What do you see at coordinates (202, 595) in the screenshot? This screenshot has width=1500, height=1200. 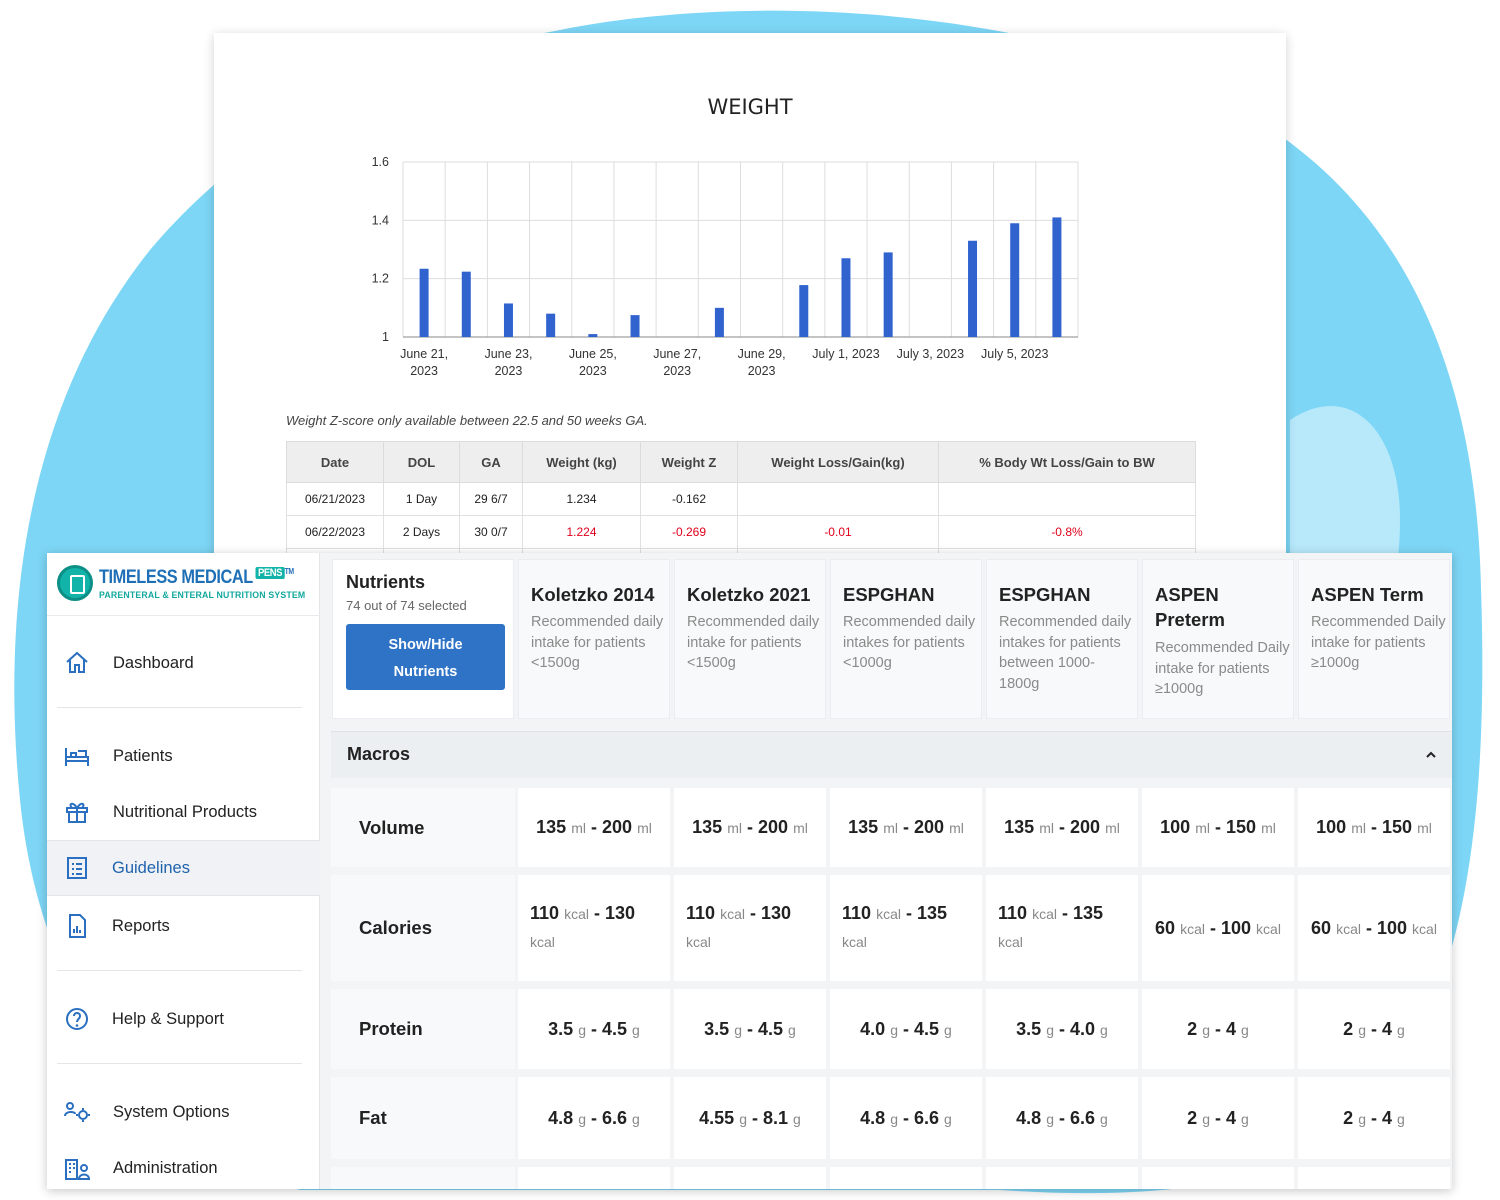 I see `brand-subtitle: PARENTERAL & ENTERAL NUTRITION SYSTEM` at bounding box center [202, 595].